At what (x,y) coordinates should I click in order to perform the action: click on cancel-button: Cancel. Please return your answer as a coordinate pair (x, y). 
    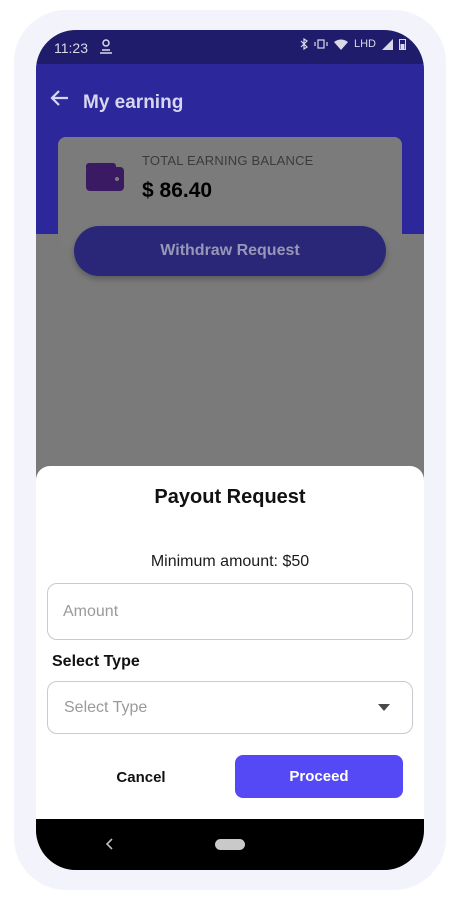
    Looking at the image, I should click on (141, 777).